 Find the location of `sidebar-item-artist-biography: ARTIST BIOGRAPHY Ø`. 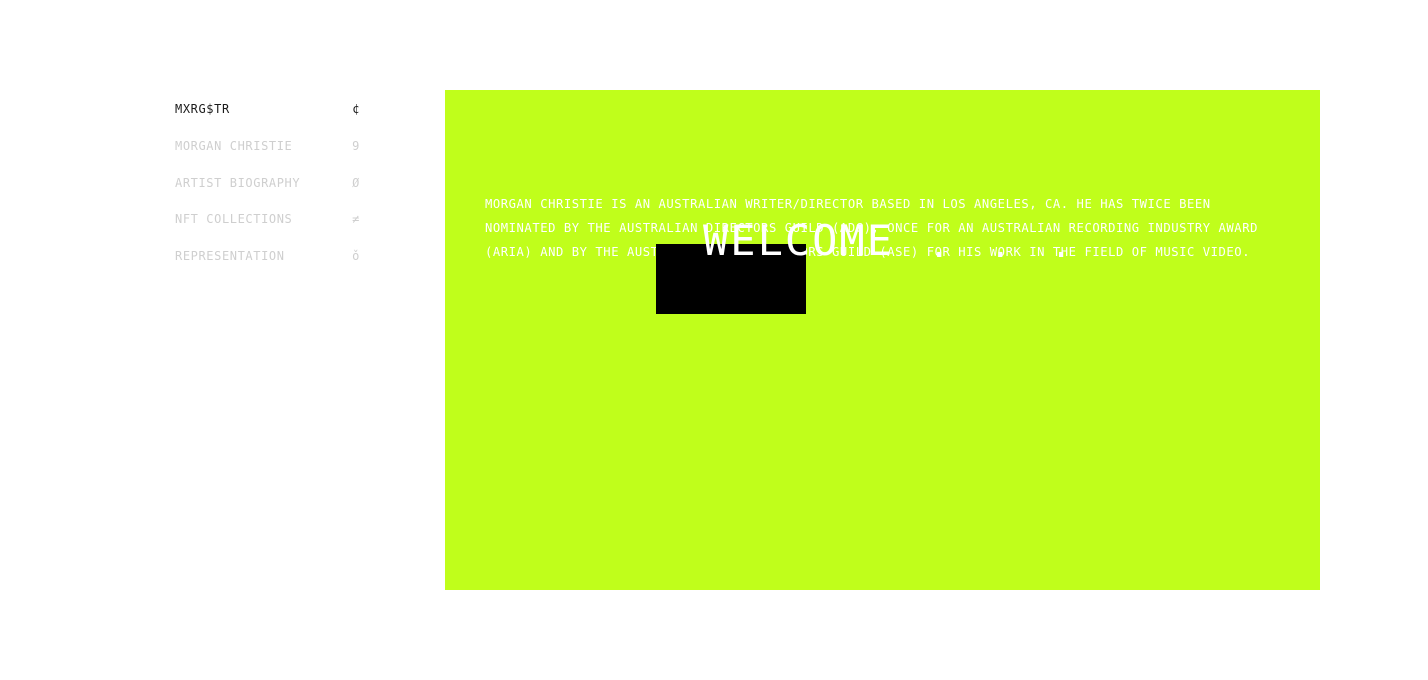

sidebar-item-artist-biography: ARTIST BIOGRAPHY Ø is located at coordinates (267, 183).